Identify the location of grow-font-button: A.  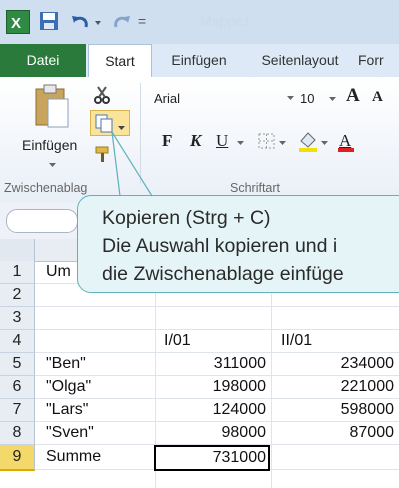
(353, 96).